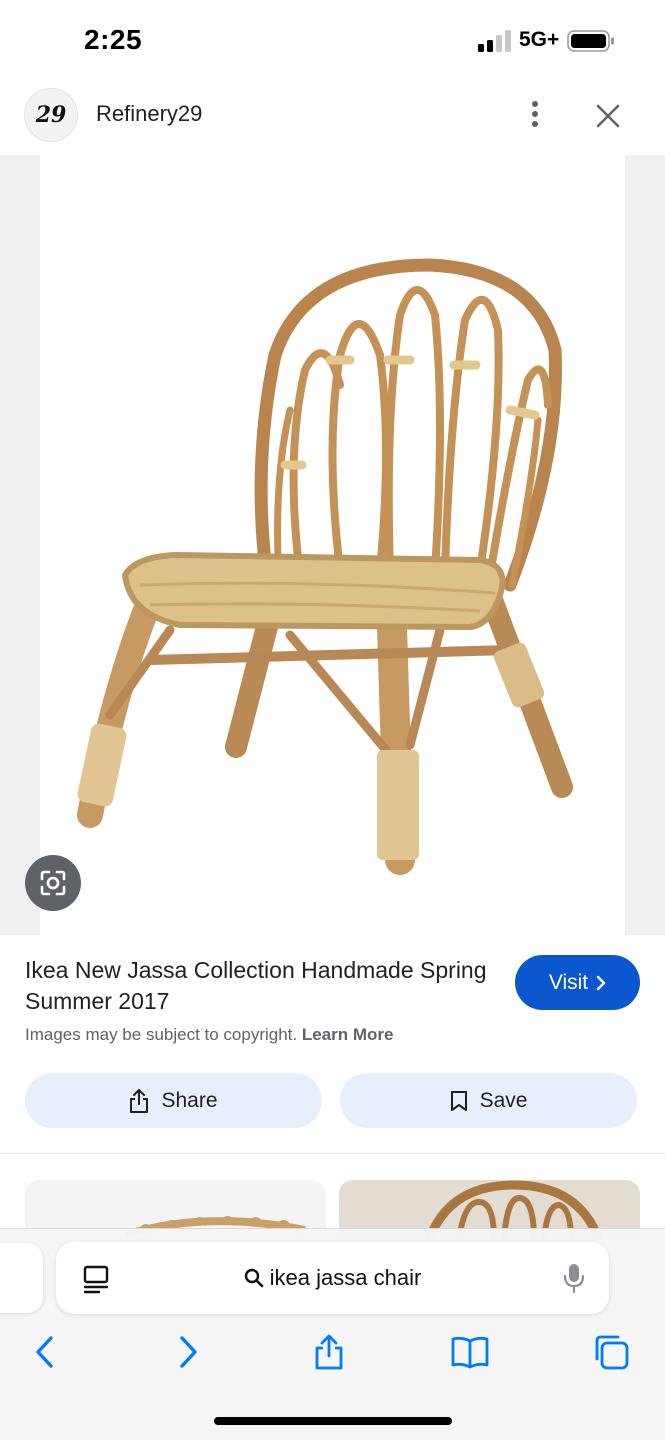 Image resolution: width=665 pixels, height=1440 pixels. What do you see at coordinates (333, 1421) in the screenshot?
I see `home-indicator` at bounding box center [333, 1421].